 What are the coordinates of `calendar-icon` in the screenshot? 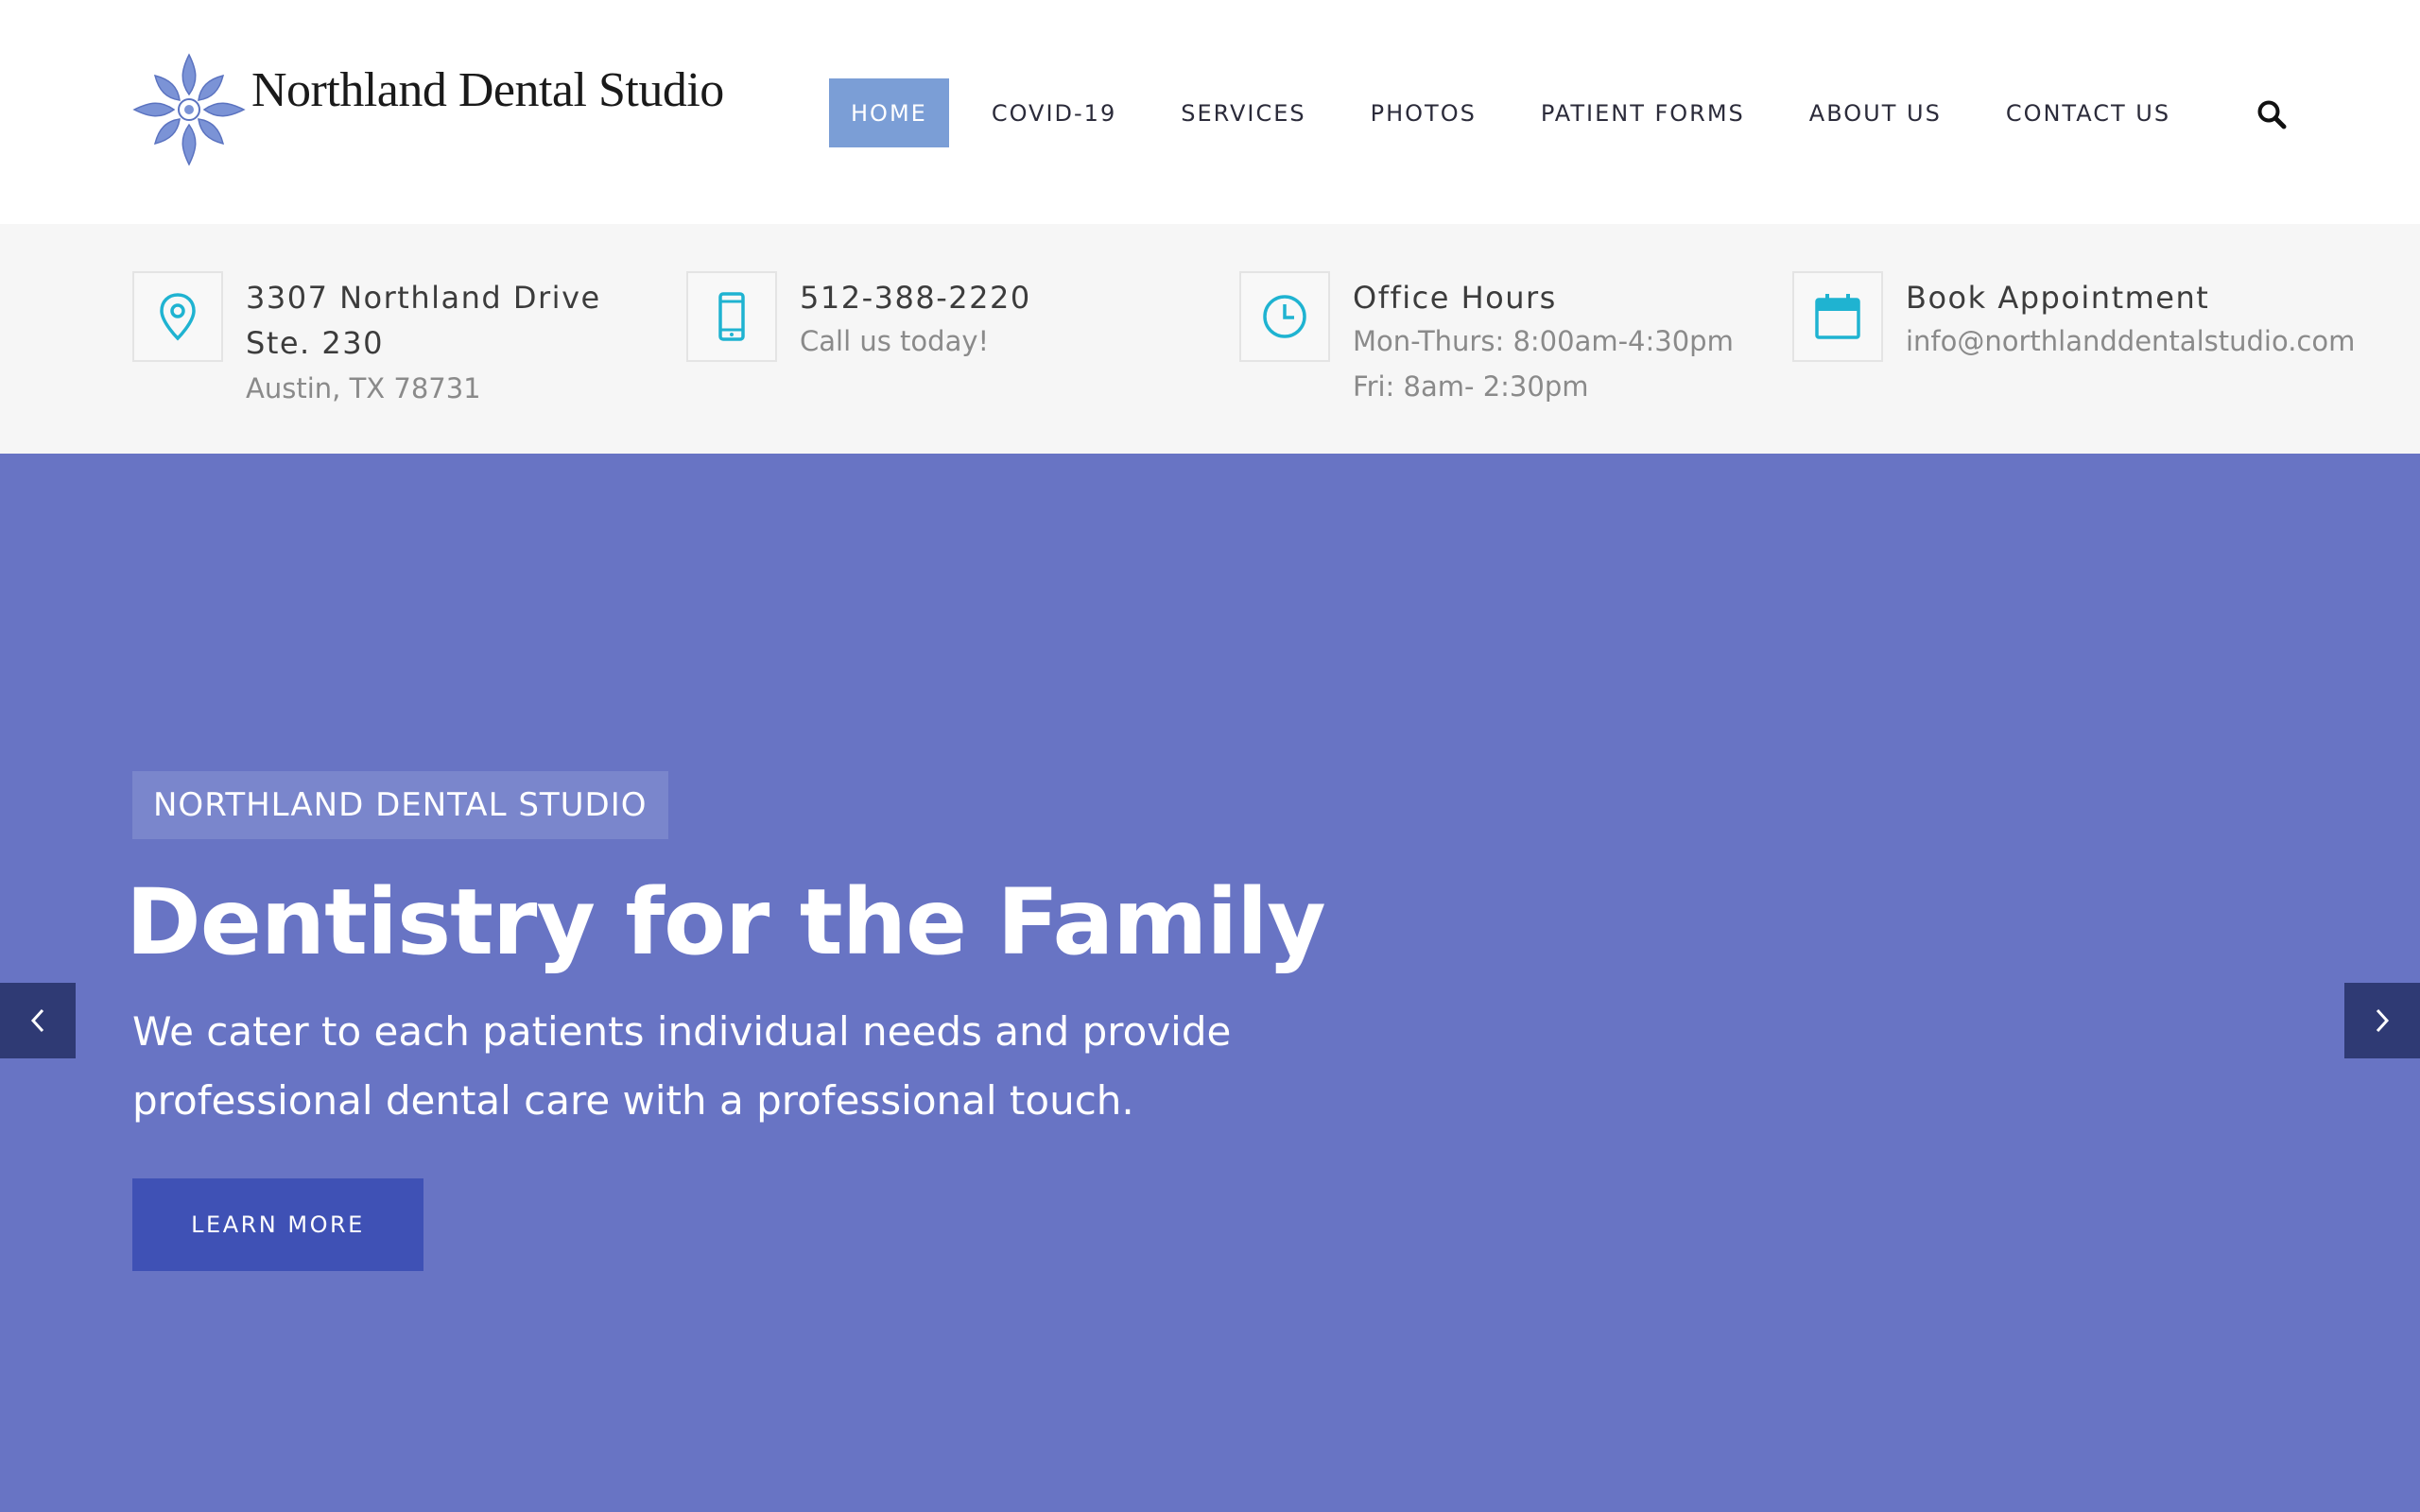 It's located at (1837, 316).